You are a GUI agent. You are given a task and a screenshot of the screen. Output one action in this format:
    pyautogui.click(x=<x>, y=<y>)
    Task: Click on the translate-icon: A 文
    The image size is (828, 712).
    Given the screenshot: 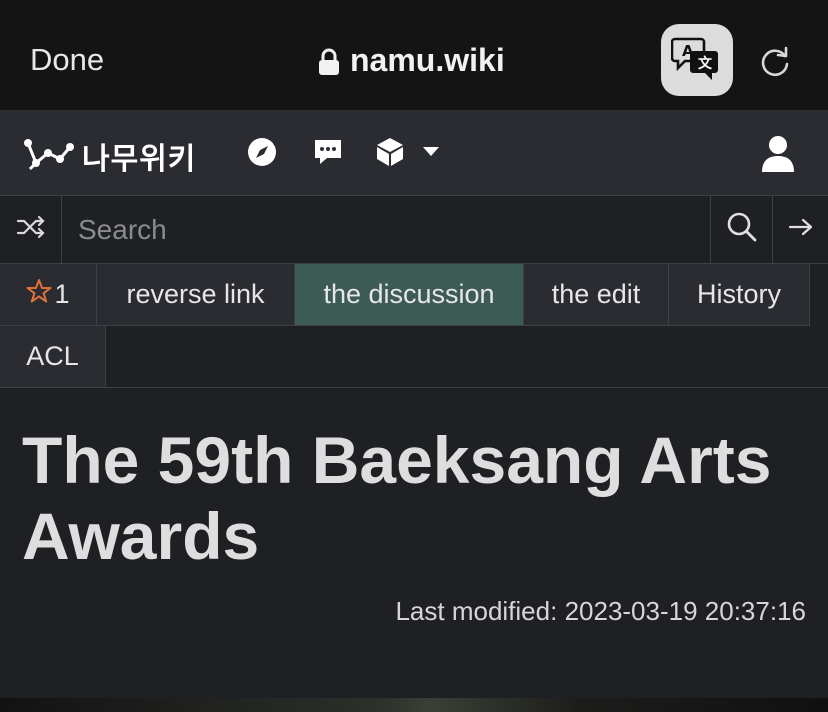 What is the action you would take?
    pyautogui.click(x=696, y=60)
    